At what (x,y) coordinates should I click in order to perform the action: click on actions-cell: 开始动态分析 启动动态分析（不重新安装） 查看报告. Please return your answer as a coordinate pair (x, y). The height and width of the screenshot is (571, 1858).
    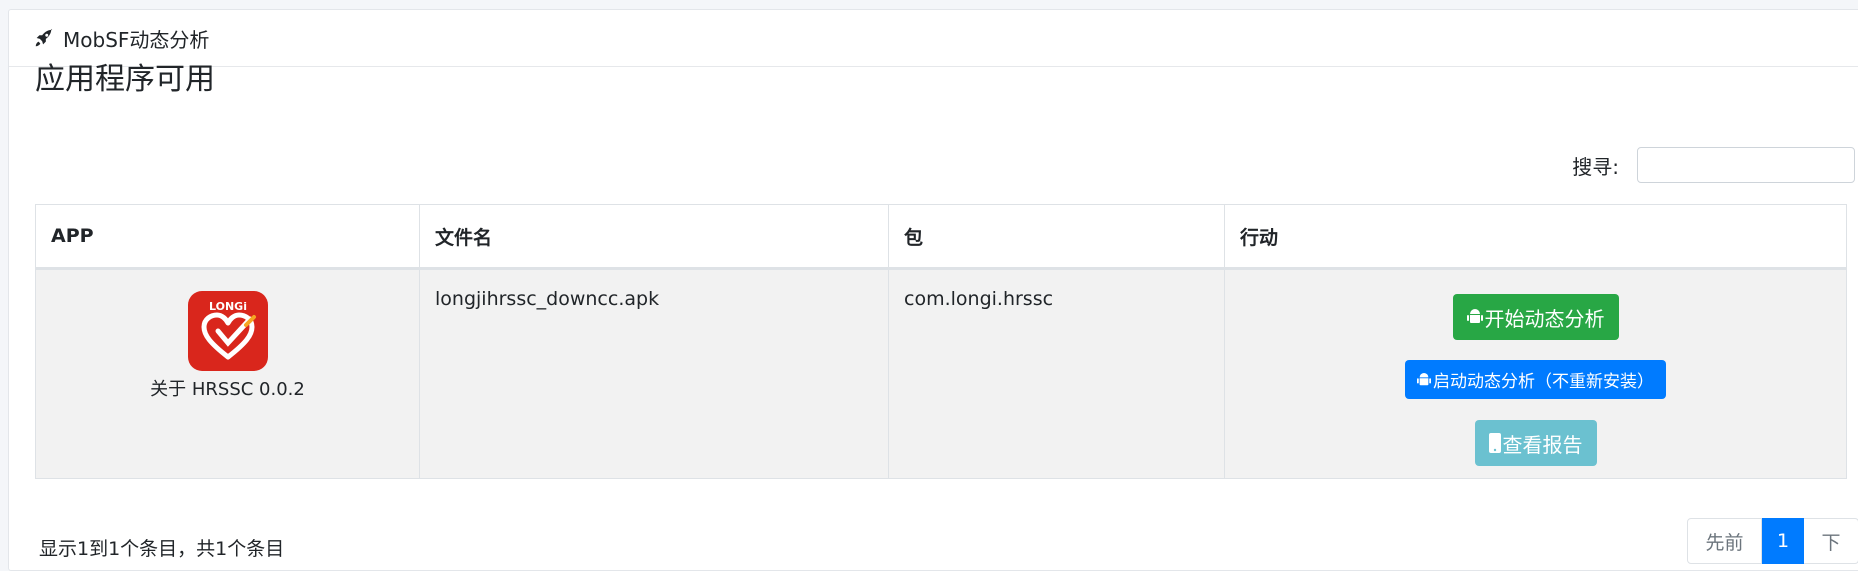
    Looking at the image, I should click on (1535, 373).